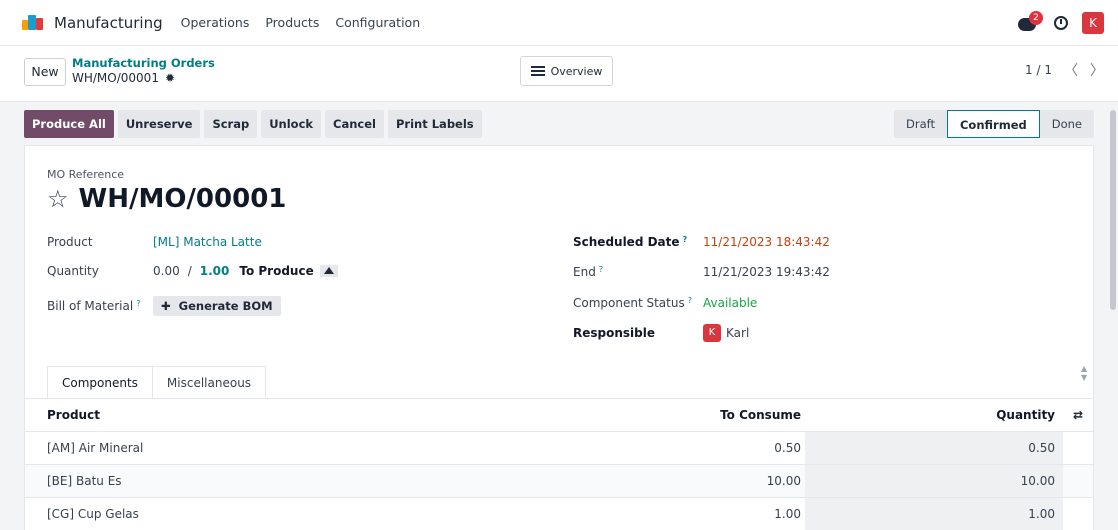  I want to click on product-row: Product [ML] Matcha Latte, so click(154, 242).